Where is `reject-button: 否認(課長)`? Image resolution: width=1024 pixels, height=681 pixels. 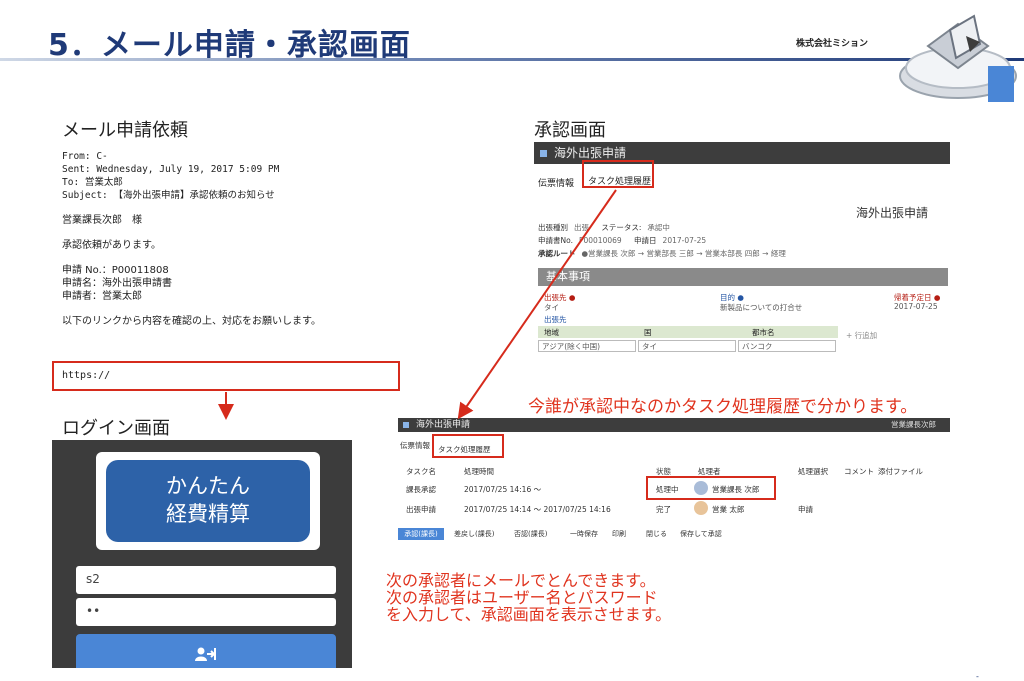 reject-button: 否認(課長) is located at coordinates (530, 534).